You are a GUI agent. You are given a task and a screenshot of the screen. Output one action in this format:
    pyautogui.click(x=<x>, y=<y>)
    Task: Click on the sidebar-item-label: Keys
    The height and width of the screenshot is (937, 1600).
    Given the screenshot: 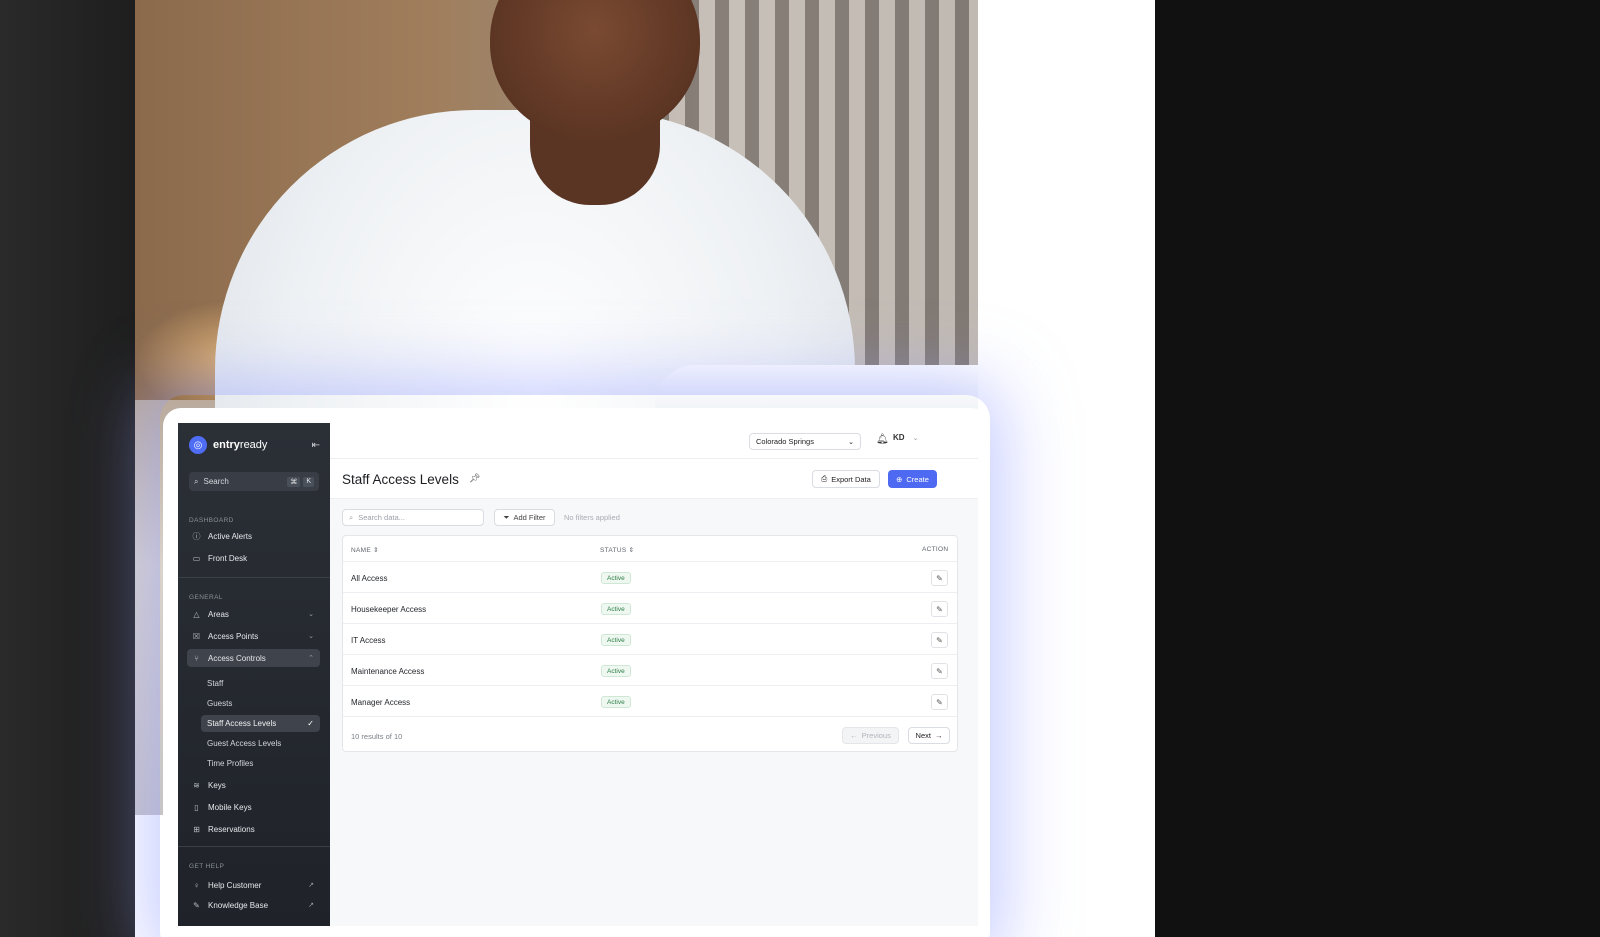 What is the action you would take?
    pyautogui.click(x=217, y=785)
    